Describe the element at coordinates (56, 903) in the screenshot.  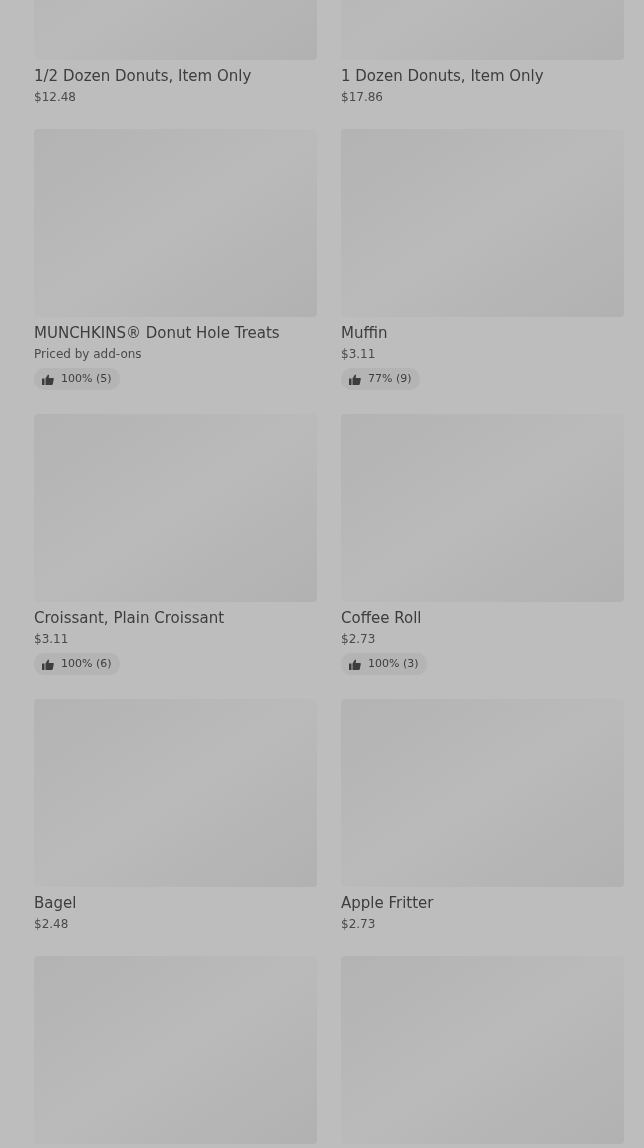
I see `item-name: Bagel` at that location.